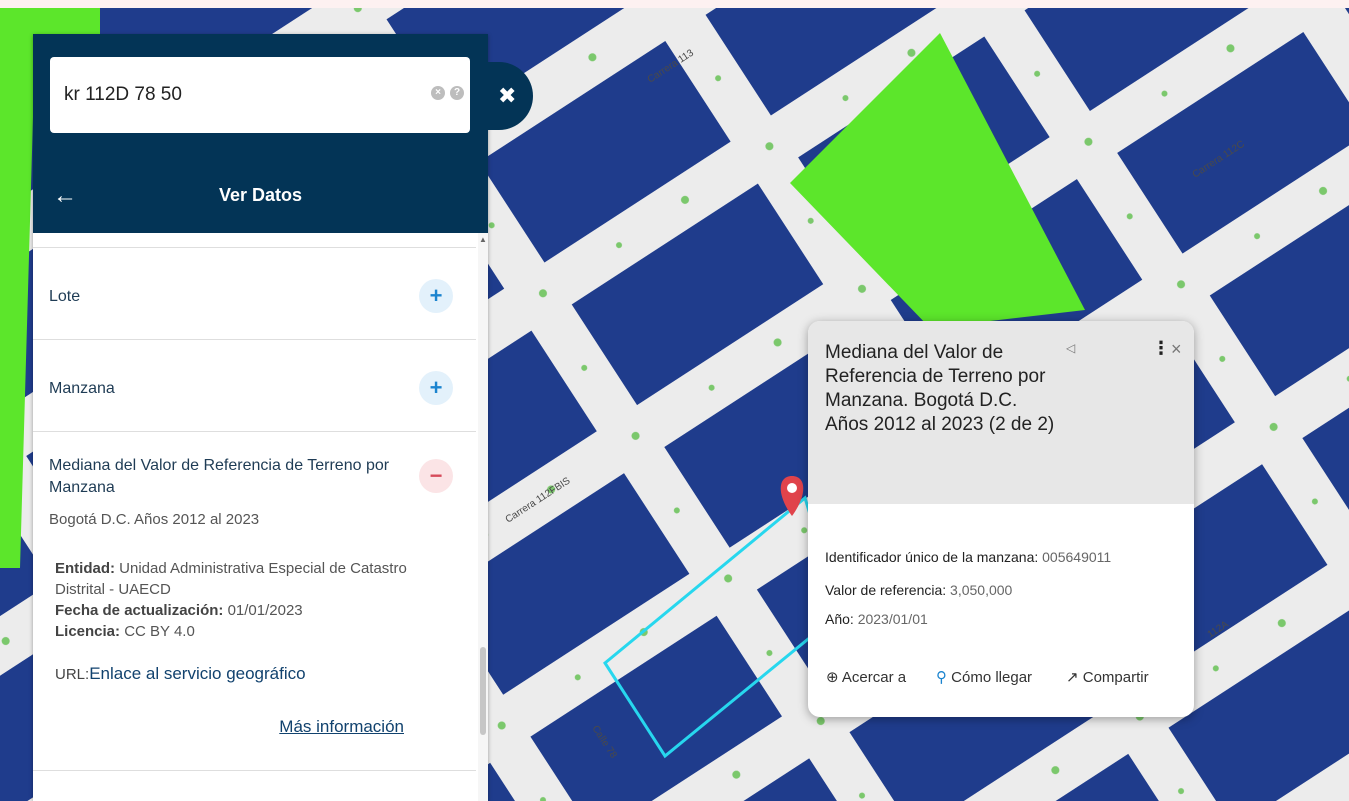  Describe the element at coordinates (139, 610) in the screenshot. I see `fecha-key: Fecha de actualización:` at that location.